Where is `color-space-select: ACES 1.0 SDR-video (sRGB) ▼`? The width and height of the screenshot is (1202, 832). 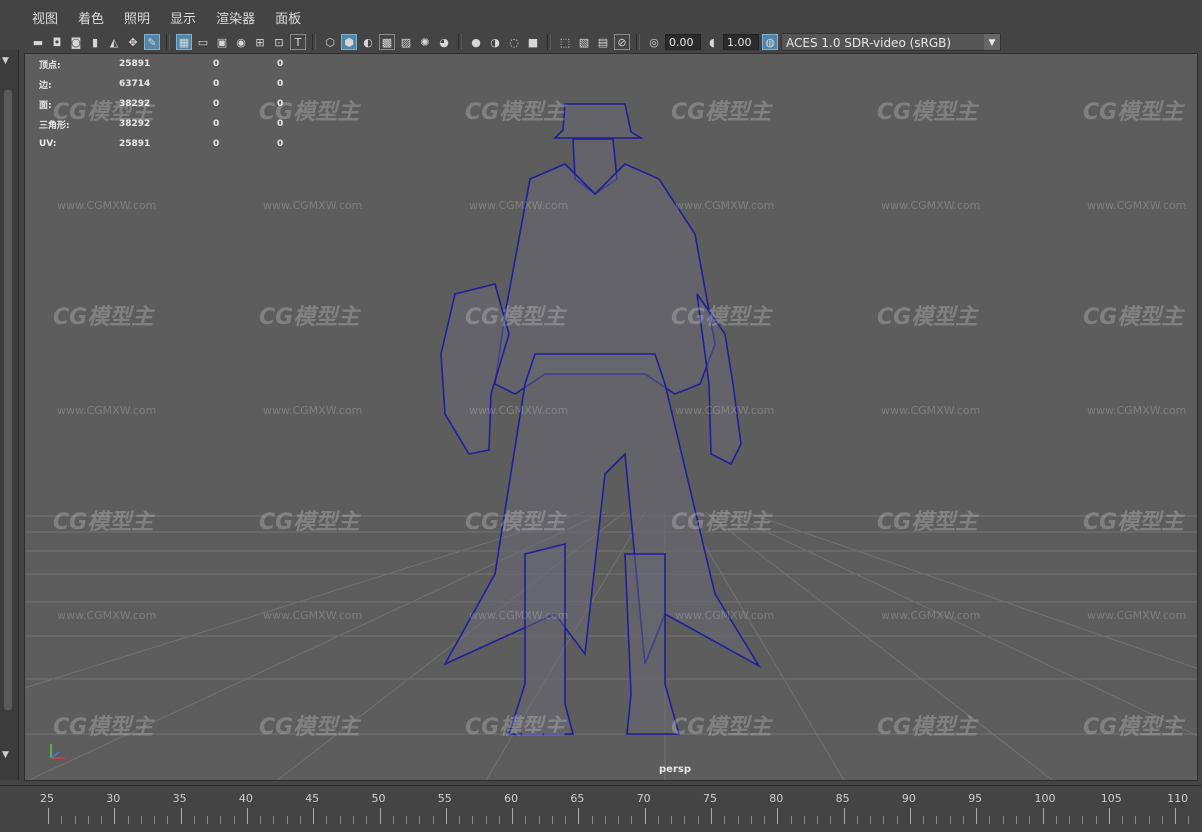
color-space-select: ACES 1.0 SDR-video (sRGB) ▼ is located at coordinates (891, 42).